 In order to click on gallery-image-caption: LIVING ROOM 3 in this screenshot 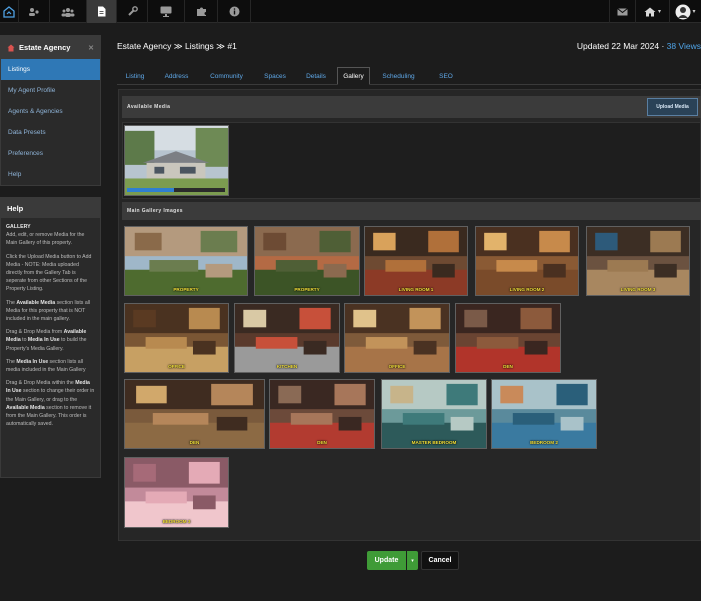, I will do `click(638, 289)`.